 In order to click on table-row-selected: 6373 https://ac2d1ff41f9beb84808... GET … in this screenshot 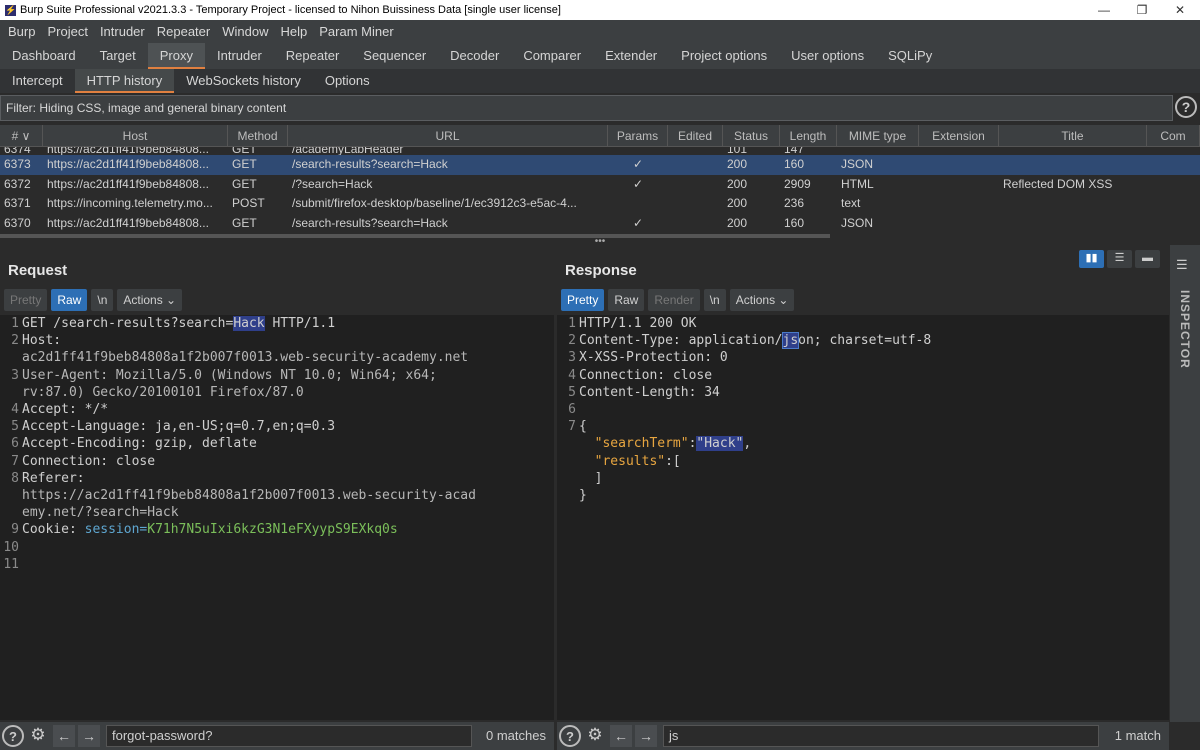, I will do `click(600, 165)`.